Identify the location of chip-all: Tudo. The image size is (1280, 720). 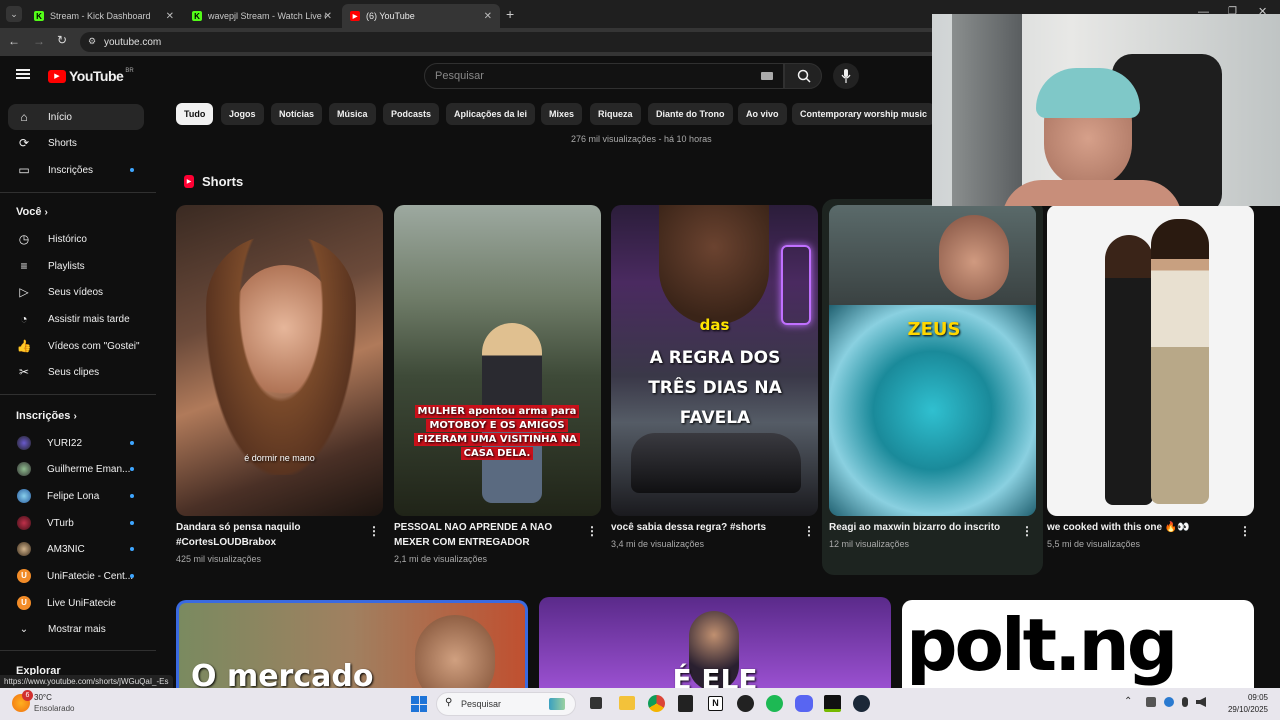
(195, 114).